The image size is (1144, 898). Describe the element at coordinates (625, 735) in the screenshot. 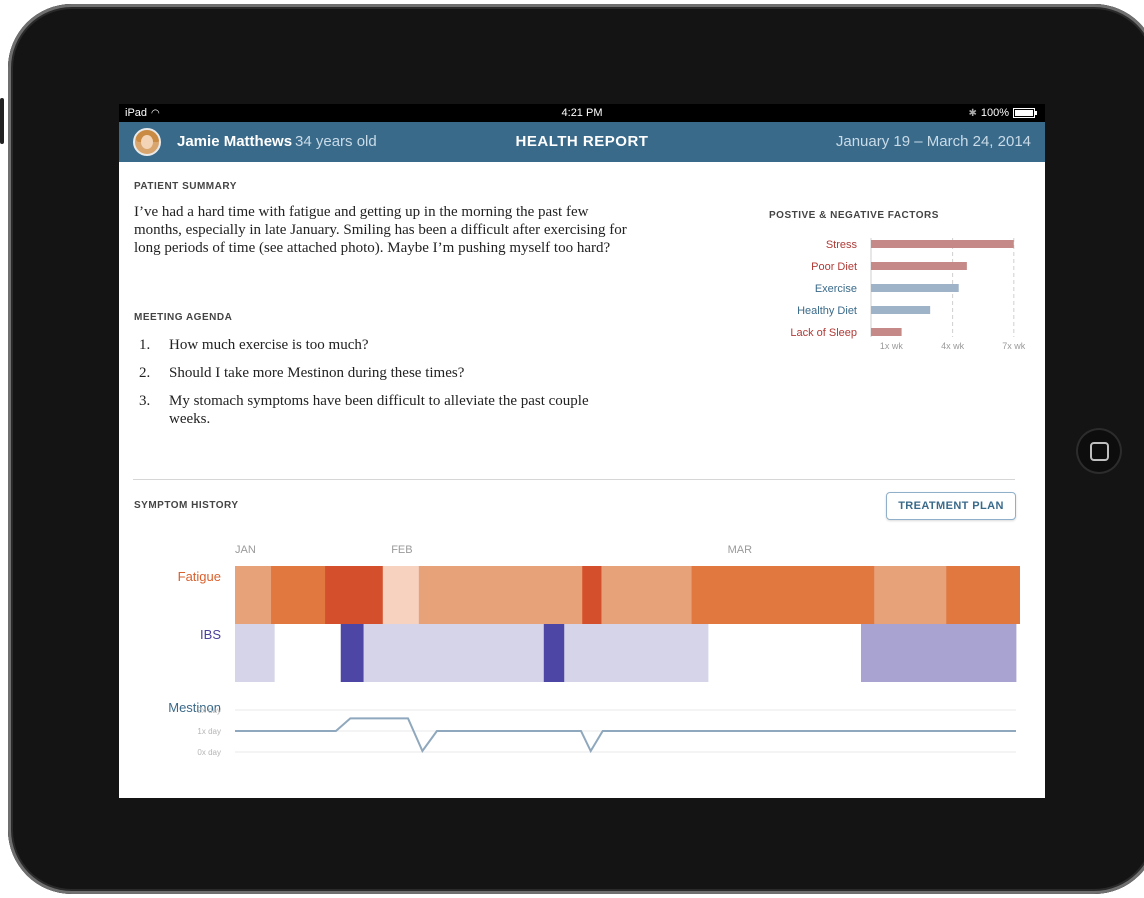

I see `mestinon-line` at that location.